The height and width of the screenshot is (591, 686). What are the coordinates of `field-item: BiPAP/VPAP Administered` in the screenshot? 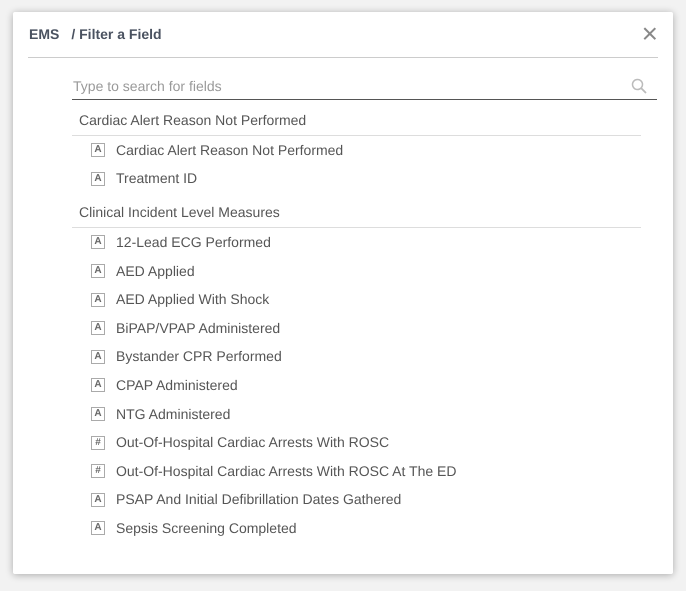 It's located at (198, 328).